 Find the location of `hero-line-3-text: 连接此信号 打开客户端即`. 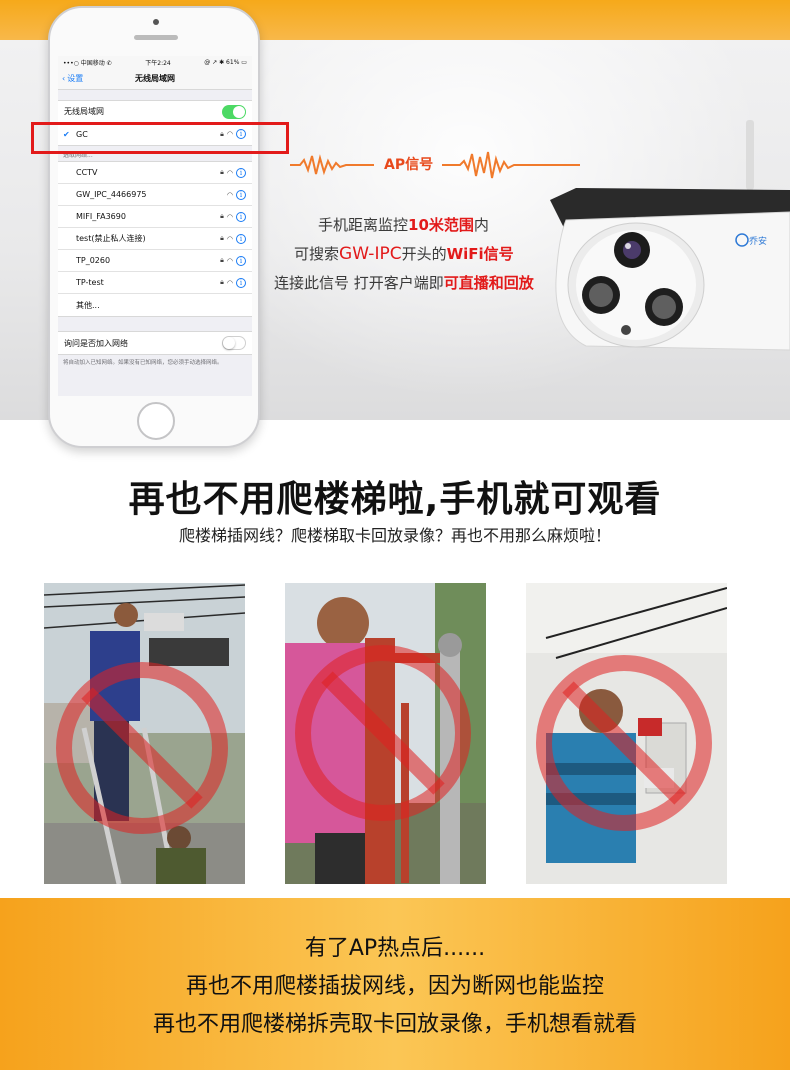

hero-line-3-text: 连接此信号 打开客户端即 is located at coordinates (359, 283).